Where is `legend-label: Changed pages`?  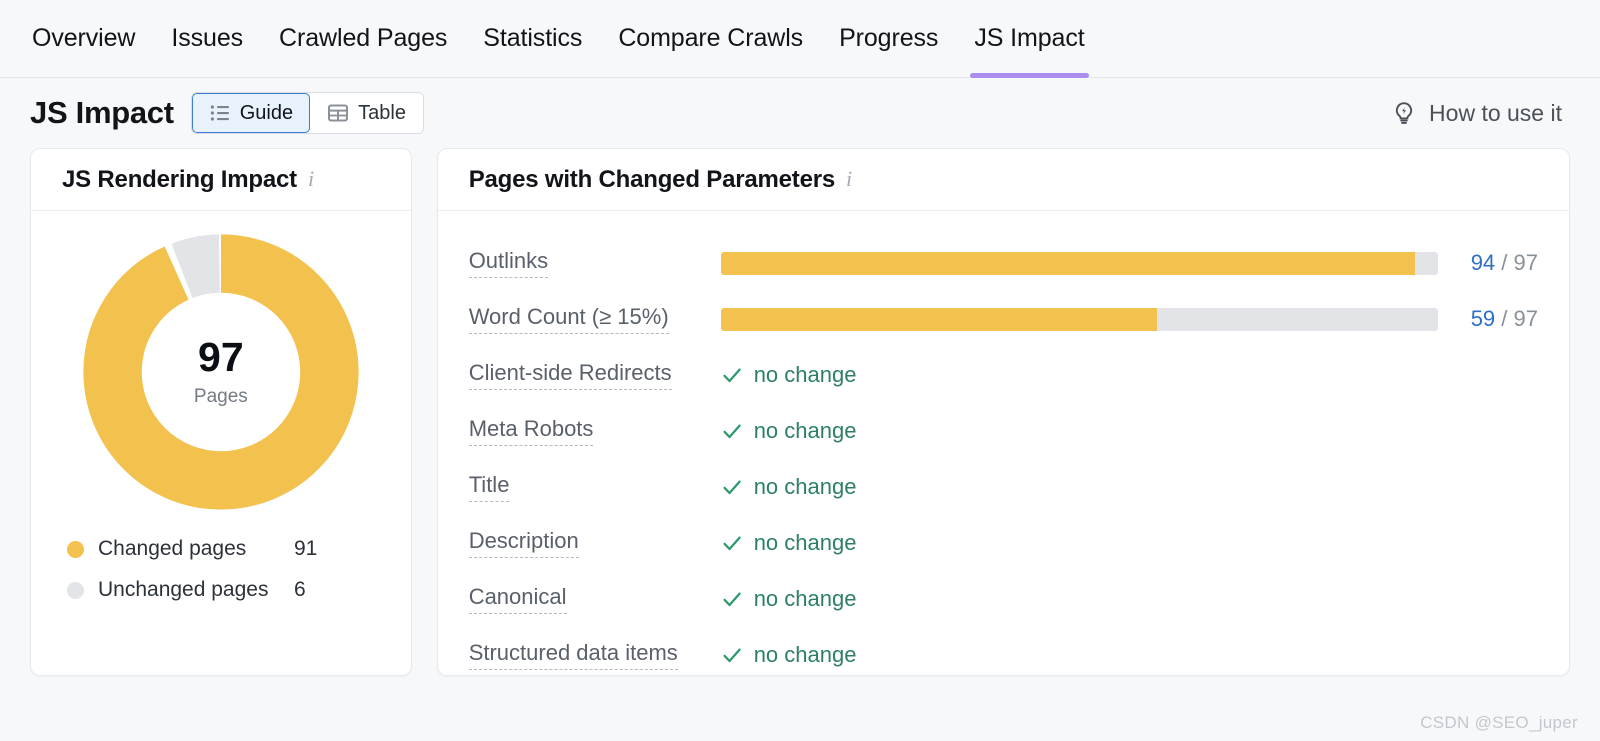
legend-label: Changed pages is located at coordinates (172, 548).